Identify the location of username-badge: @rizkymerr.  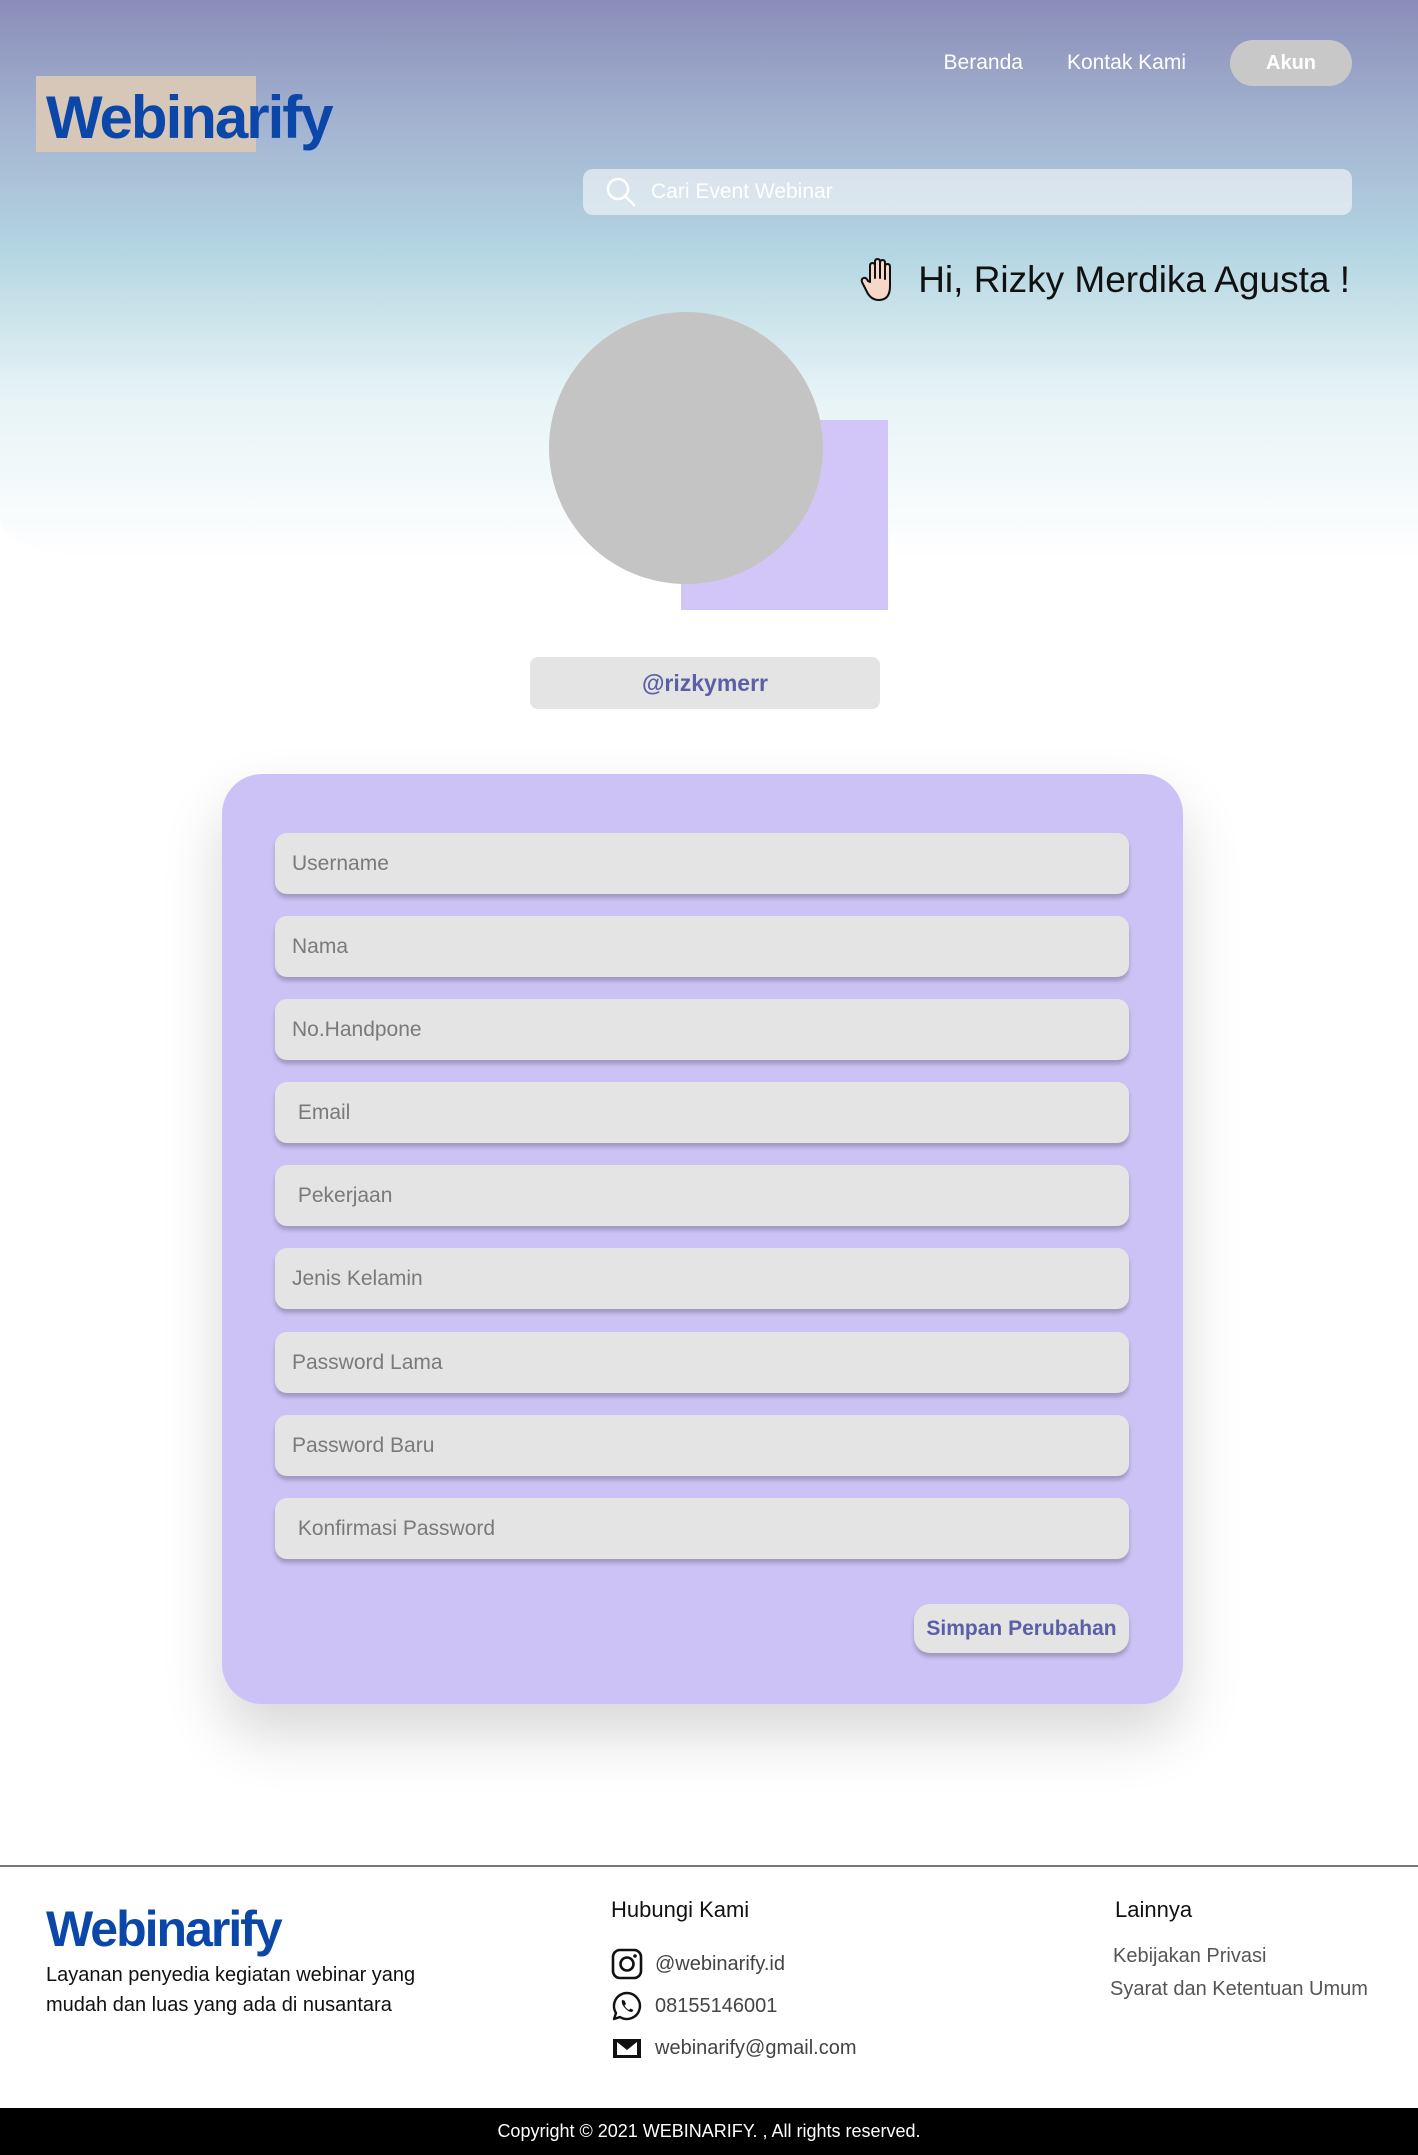
(705, 683).